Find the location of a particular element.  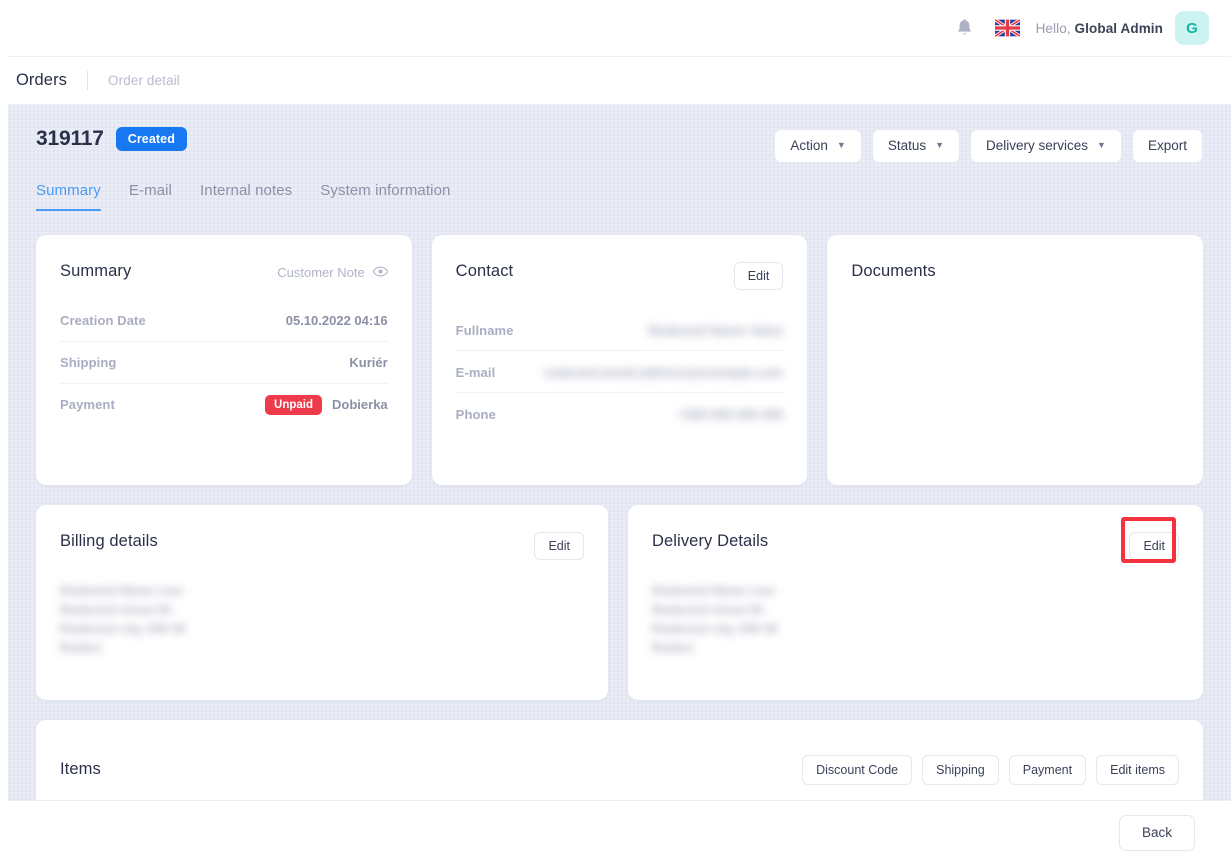

page-title: 319117 is located at coordinates (70, 138).